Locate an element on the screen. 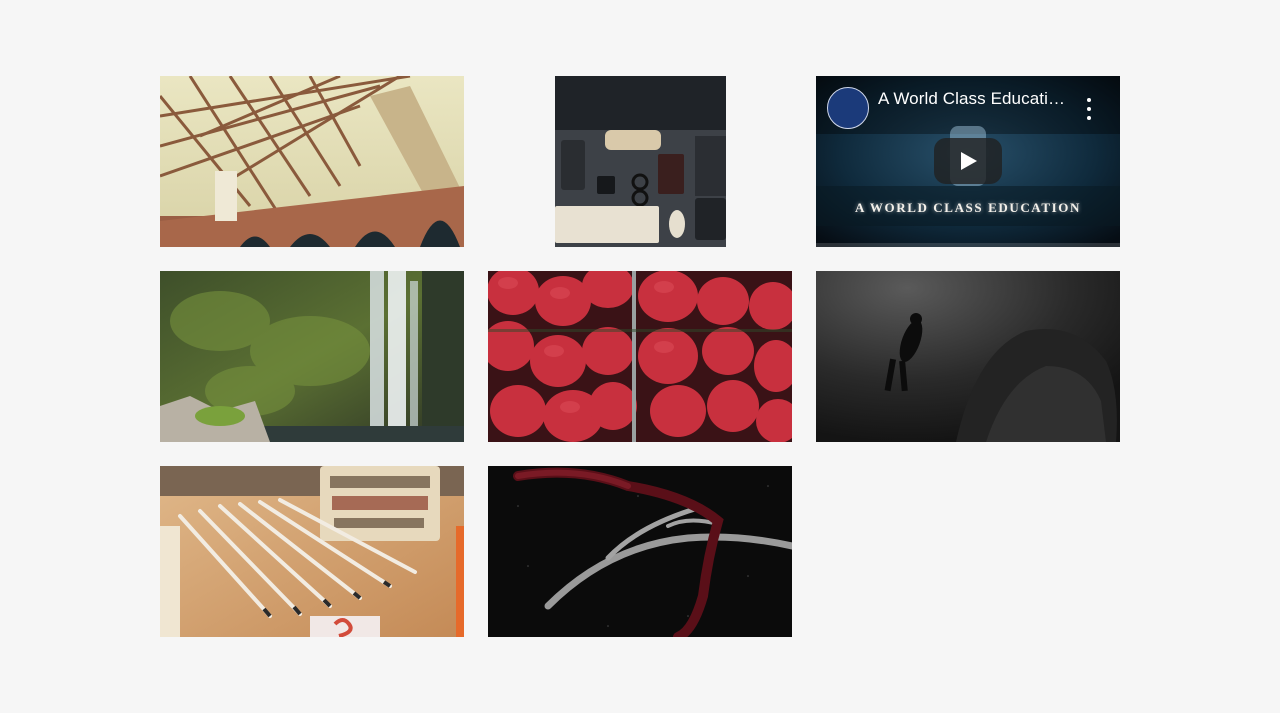 Image resolution: width=1280 pixels, height=713 pixels. gallery-image-bridge is located at coordinates (312, 161).